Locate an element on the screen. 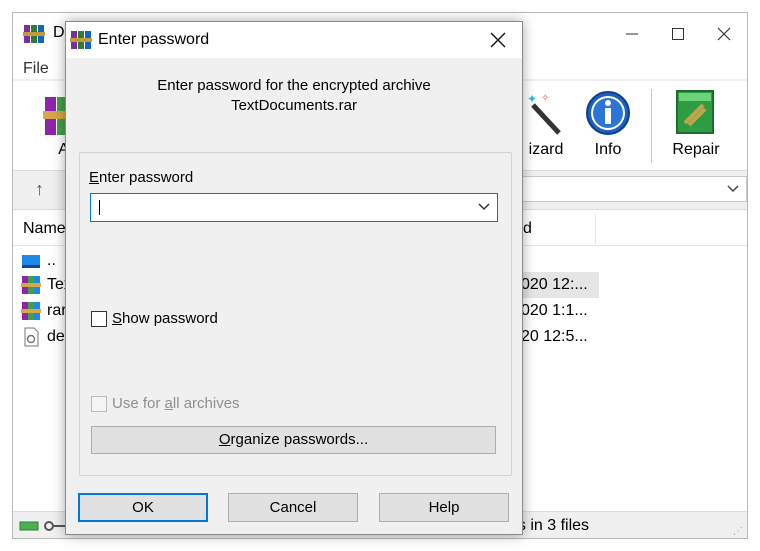  maximize-button is located at coordinates (678, 34).